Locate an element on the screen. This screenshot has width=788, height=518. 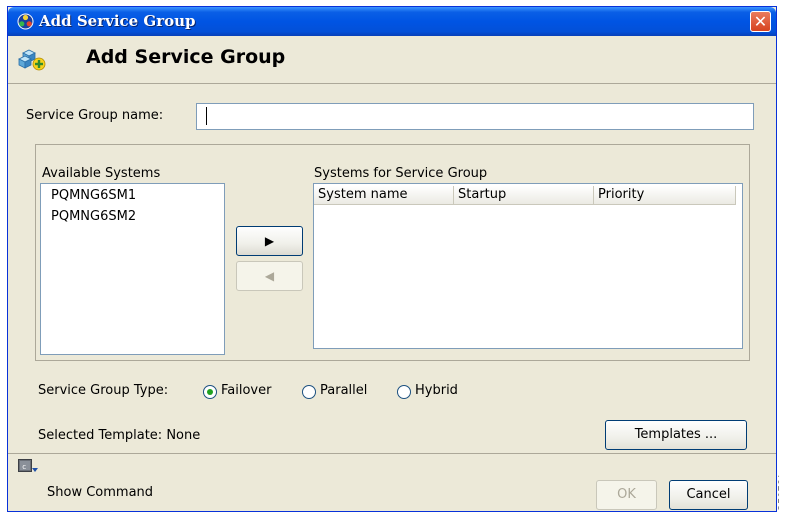
ok-button: OK is located at coordinates (626, 495).